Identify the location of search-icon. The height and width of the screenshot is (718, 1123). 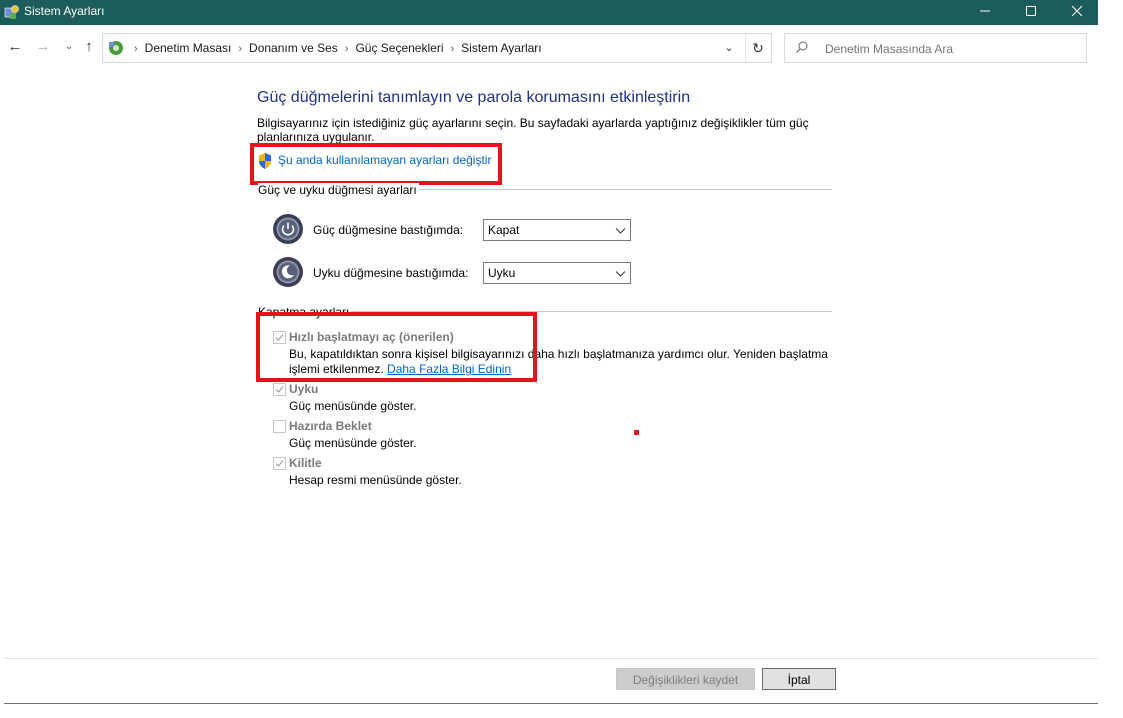
(802, 47).